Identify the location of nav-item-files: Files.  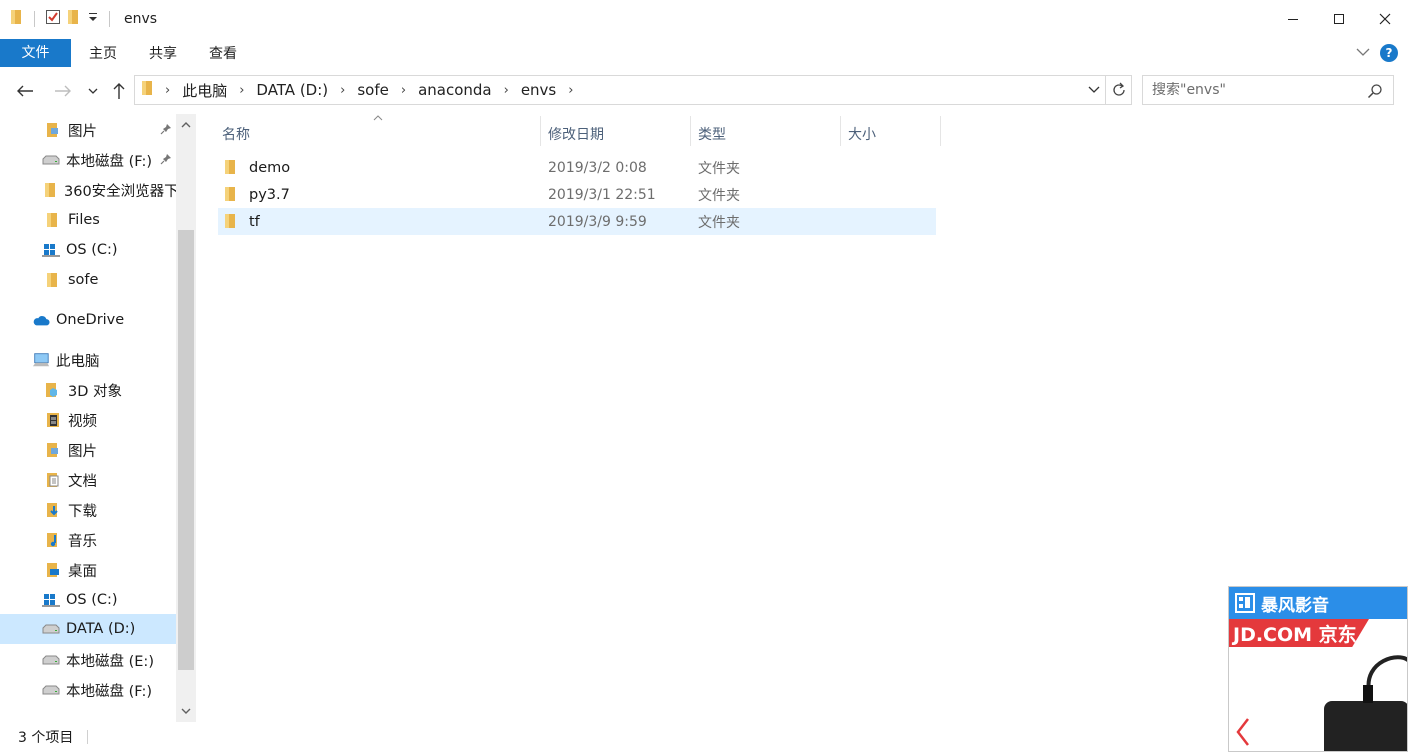
(88, 220).